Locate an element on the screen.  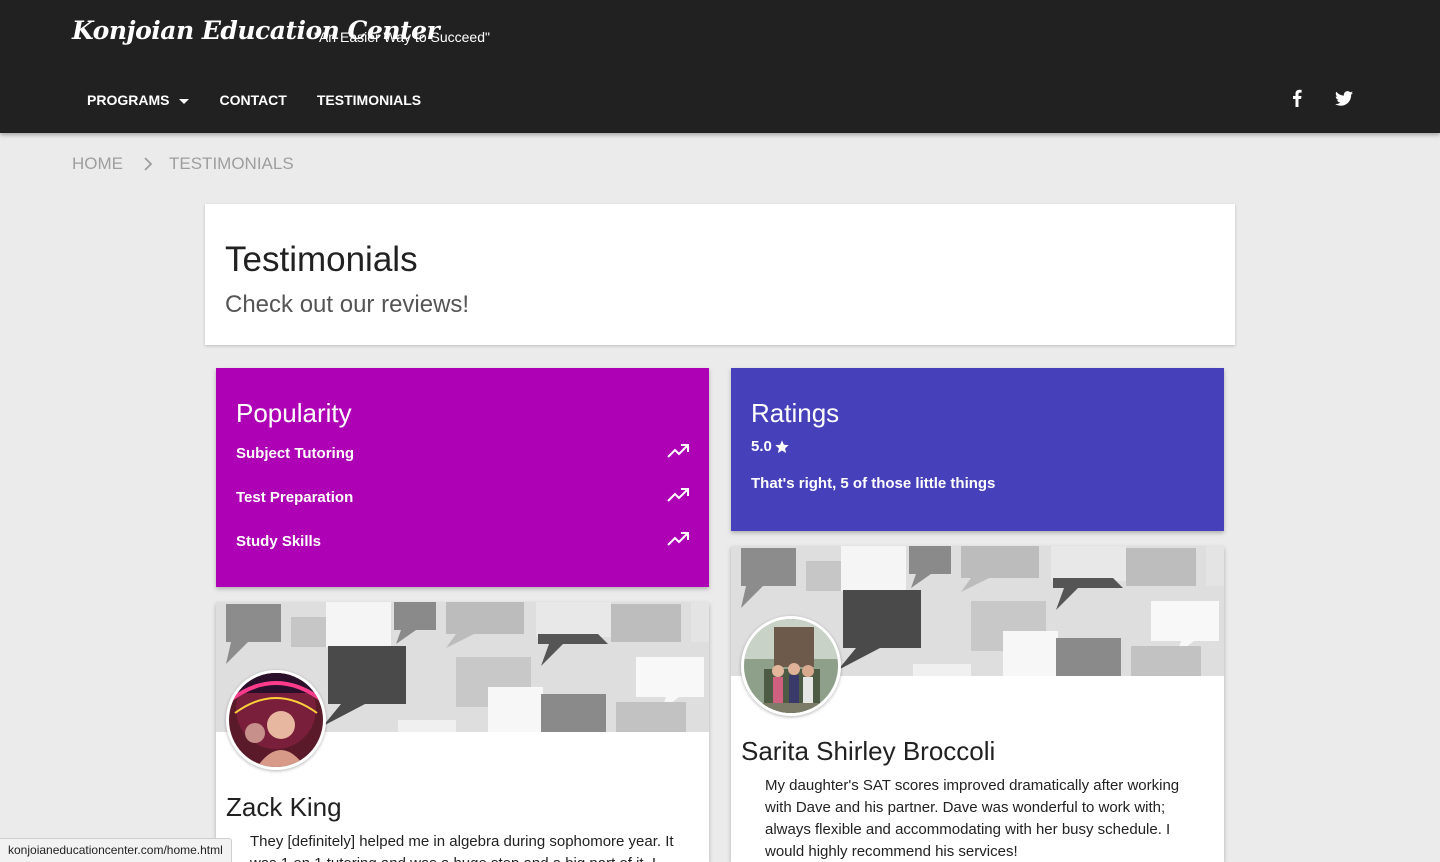
popularity-item-study-skills: Study Skills is located at coordinates (462, 541).